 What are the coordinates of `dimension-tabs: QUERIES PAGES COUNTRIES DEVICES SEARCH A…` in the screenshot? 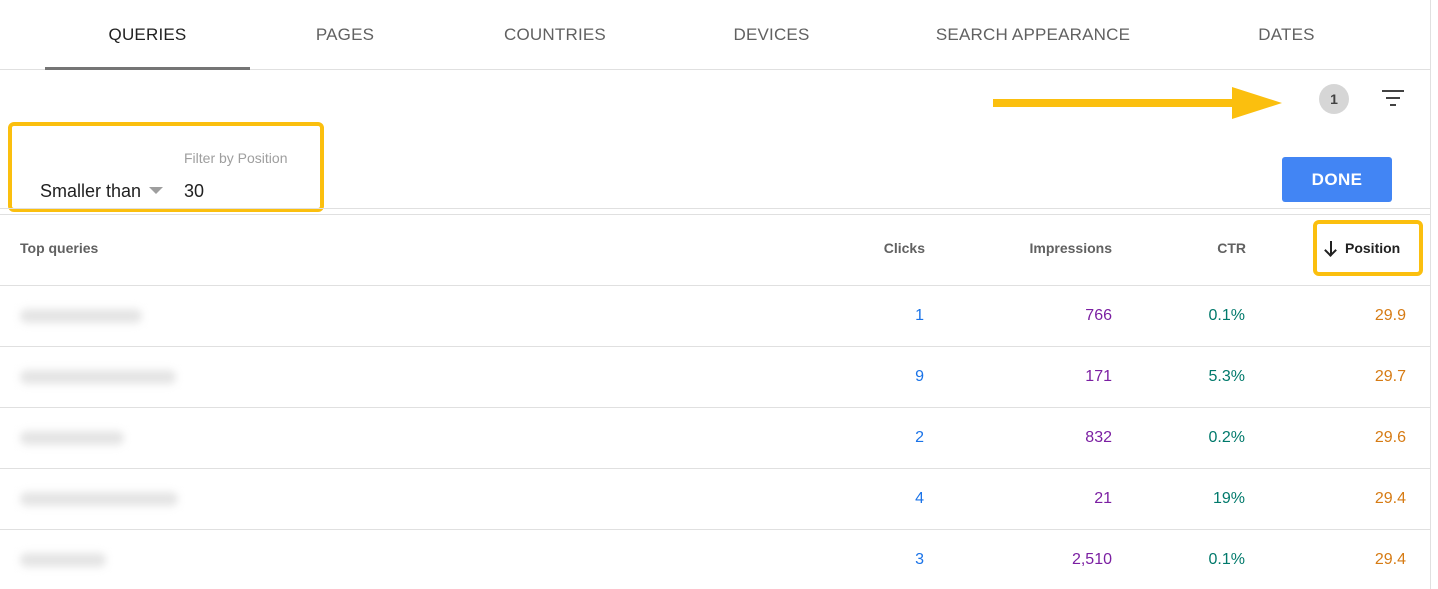 It's located at (715, 35).